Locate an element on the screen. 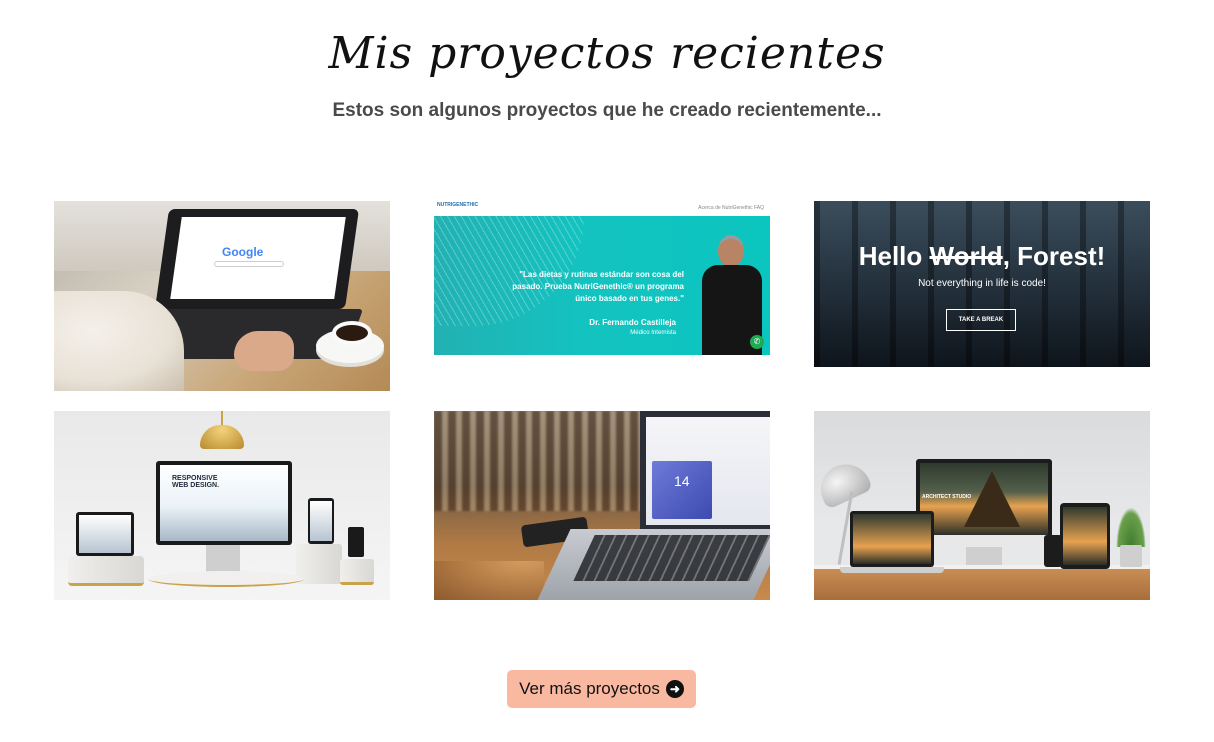 The width and height of the screenshot is (1214, 742). project-card-google-laptop: Google is located at coordinates (222, 296).